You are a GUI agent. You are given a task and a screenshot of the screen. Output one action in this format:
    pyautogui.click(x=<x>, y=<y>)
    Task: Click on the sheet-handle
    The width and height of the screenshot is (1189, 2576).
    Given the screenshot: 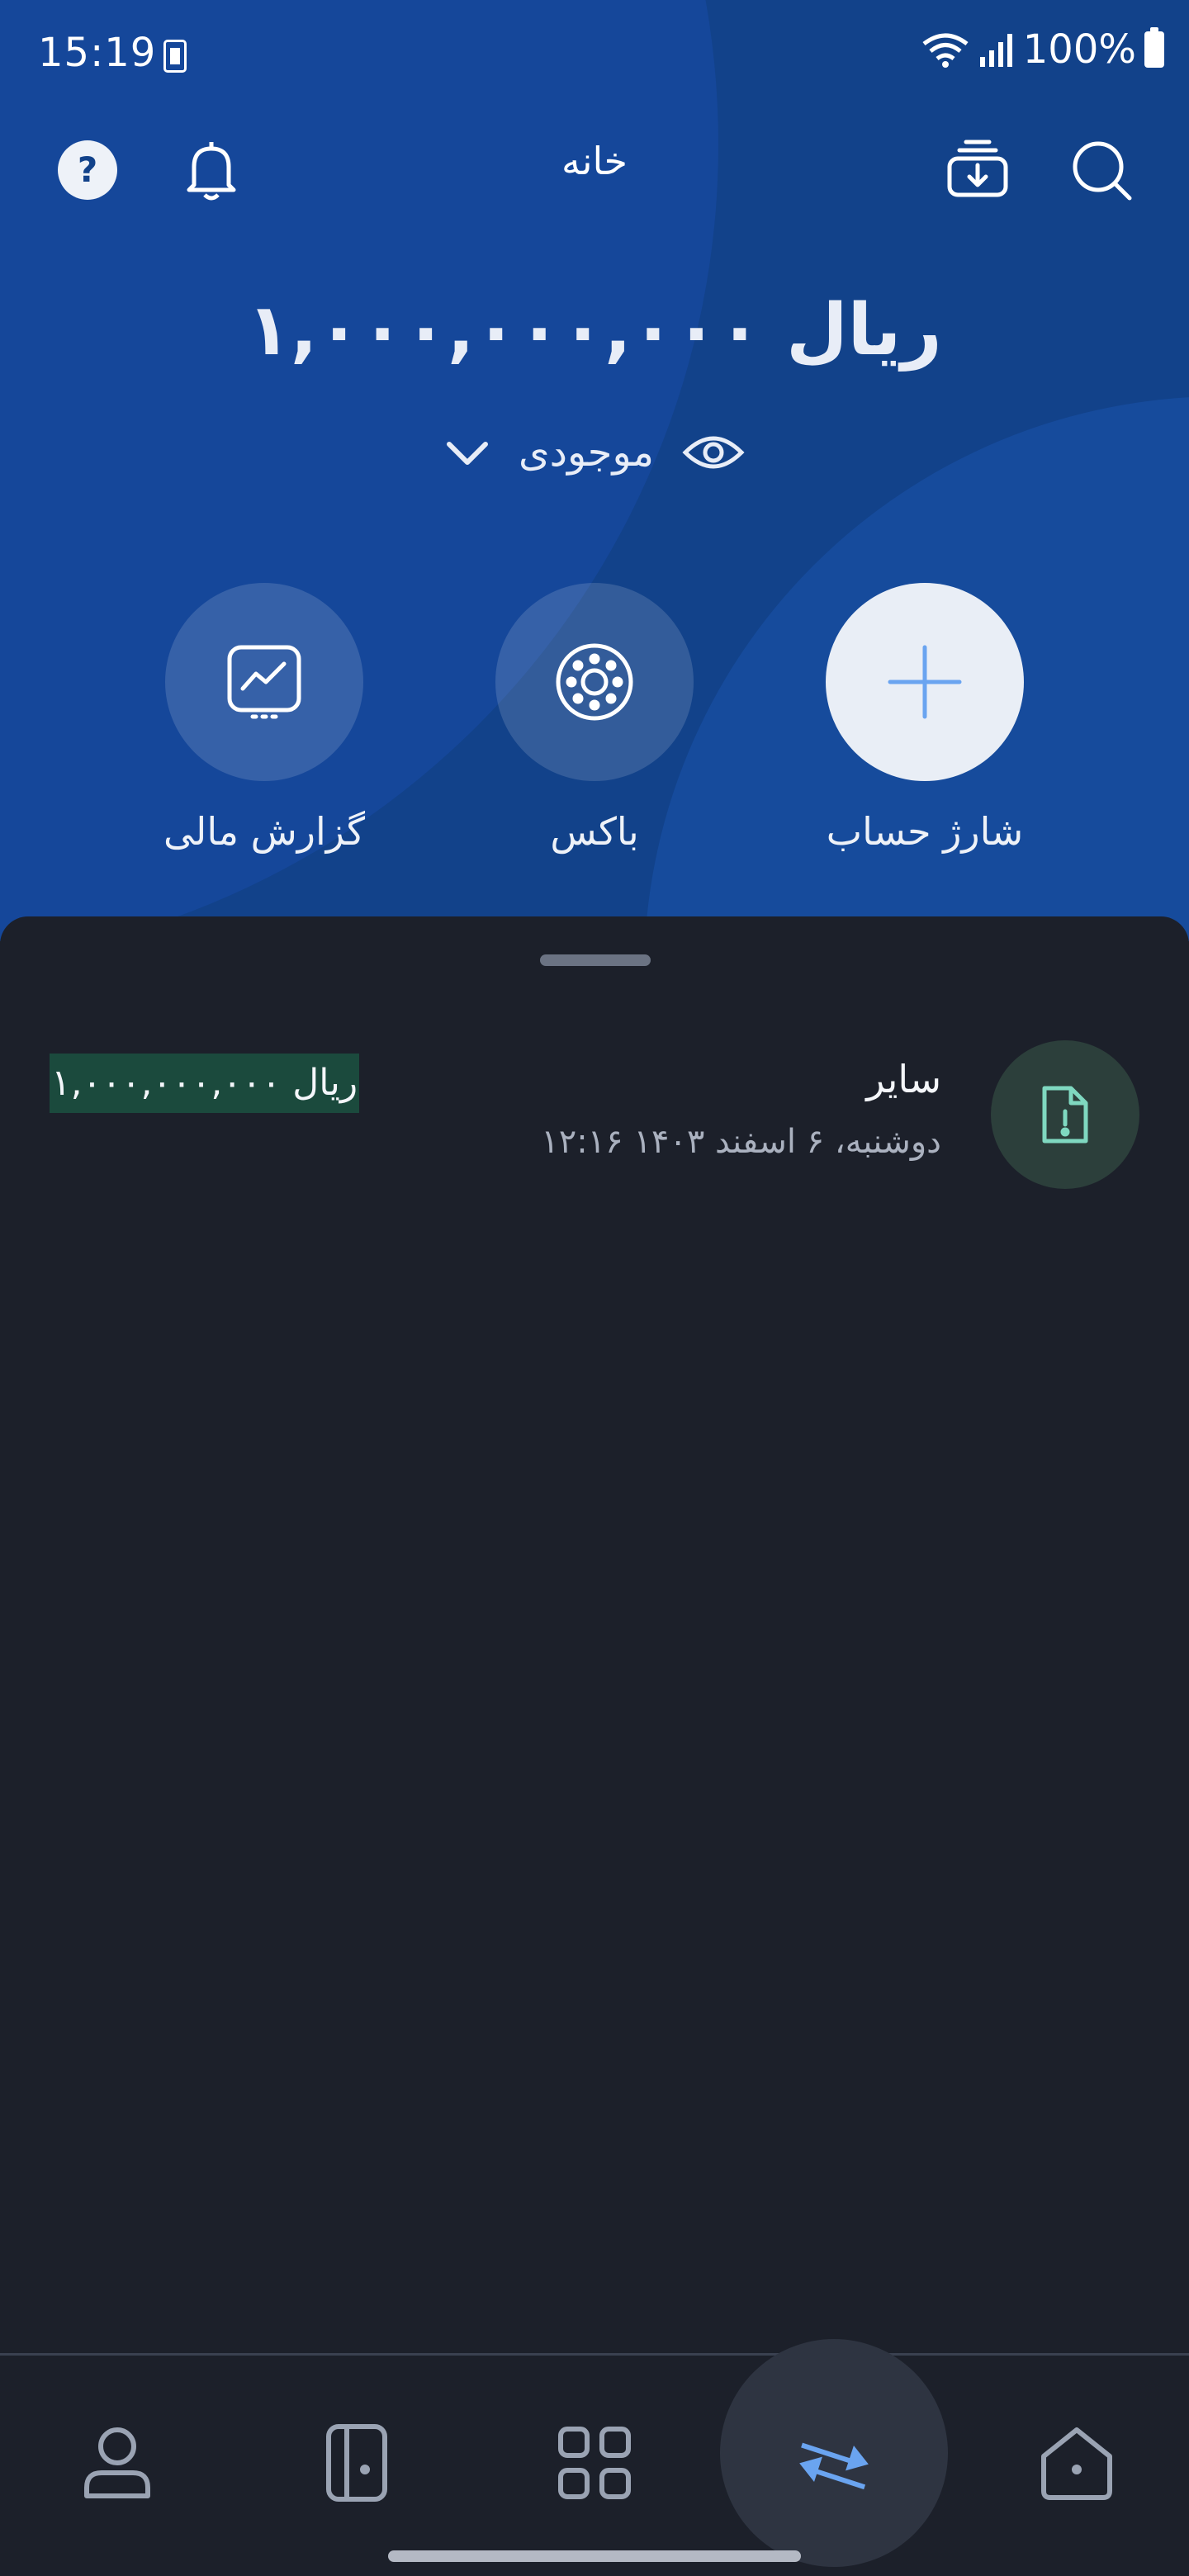 What is the action you would take?
    pyautogui.click(x=595, y=960)
    